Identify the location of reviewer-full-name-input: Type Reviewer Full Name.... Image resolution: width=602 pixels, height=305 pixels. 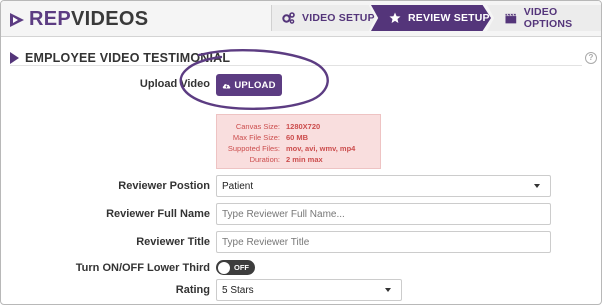
(383, 214).